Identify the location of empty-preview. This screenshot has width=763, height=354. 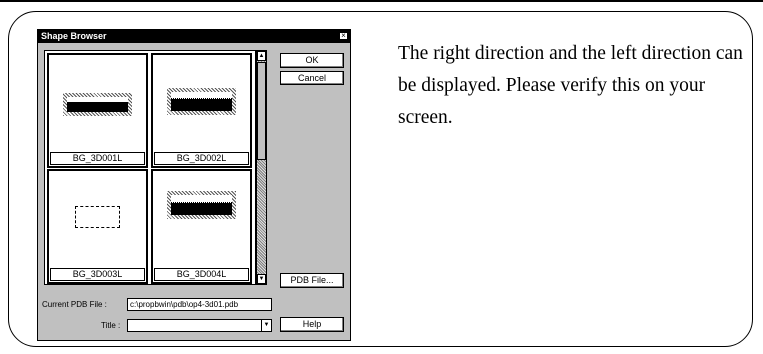
(97, 217).